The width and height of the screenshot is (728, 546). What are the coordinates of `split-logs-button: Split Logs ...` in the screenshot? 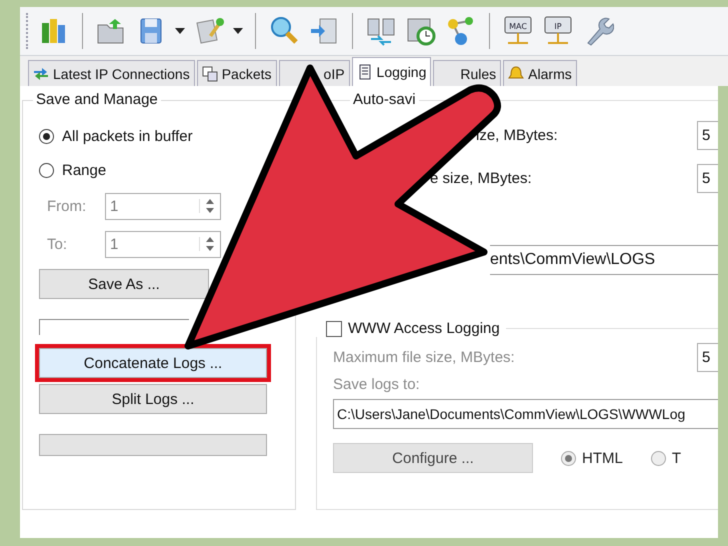 It's located at (153, 399).